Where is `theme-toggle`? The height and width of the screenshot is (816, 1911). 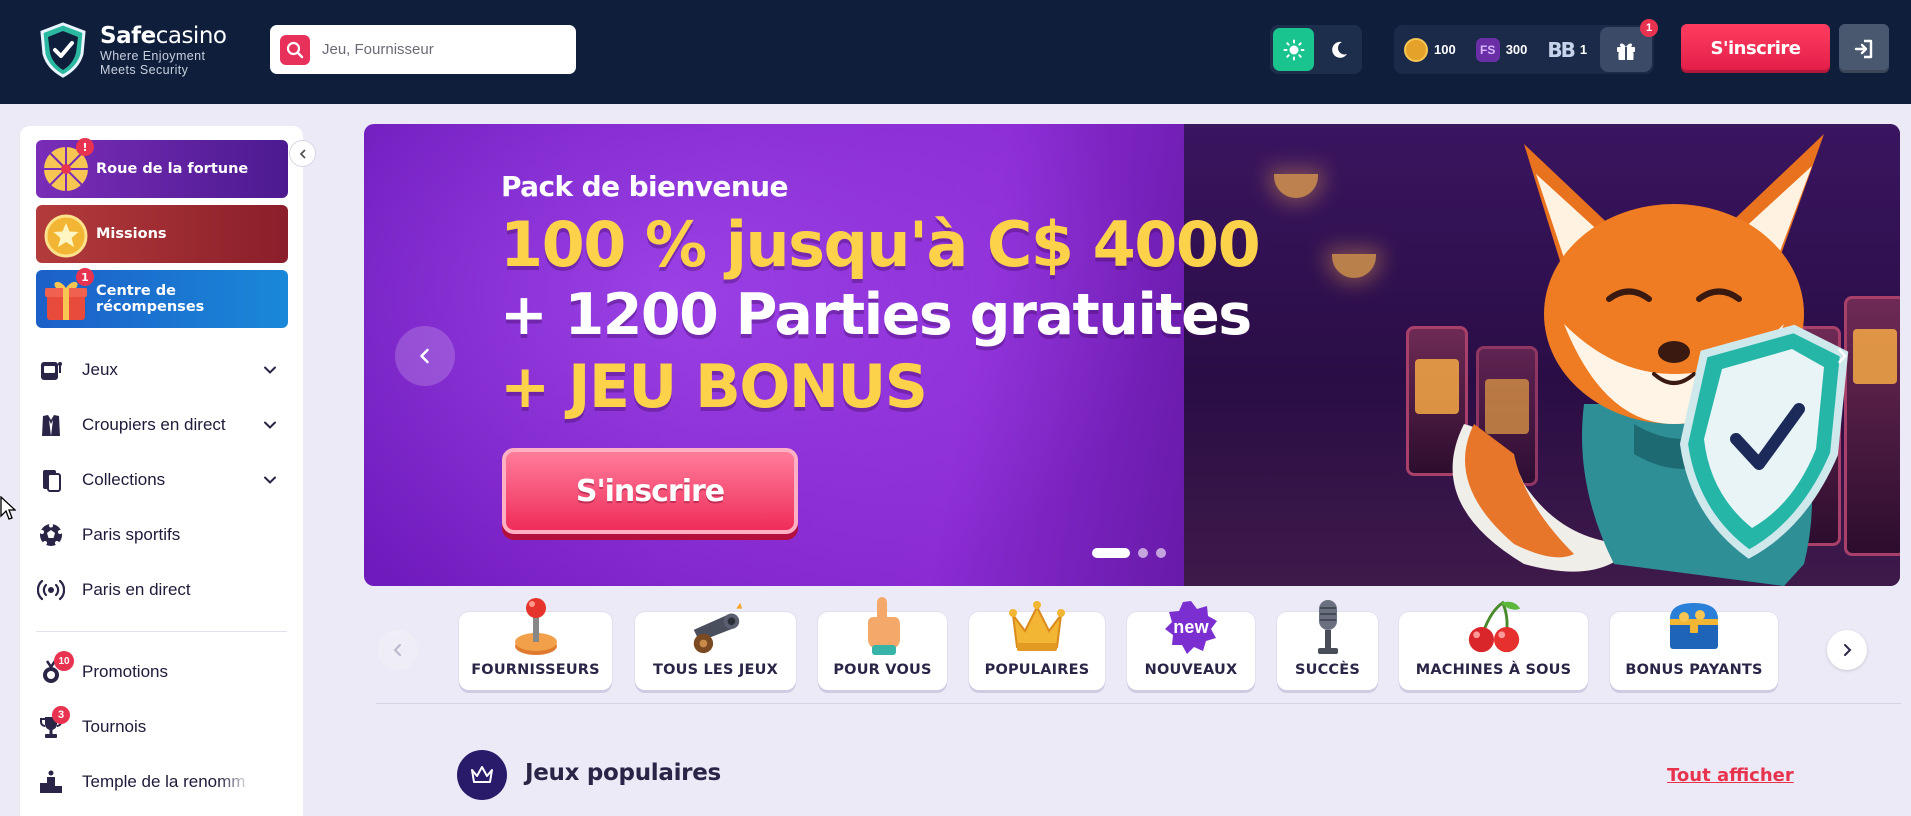 theme-toggle is located at coordinates (1316, 49).